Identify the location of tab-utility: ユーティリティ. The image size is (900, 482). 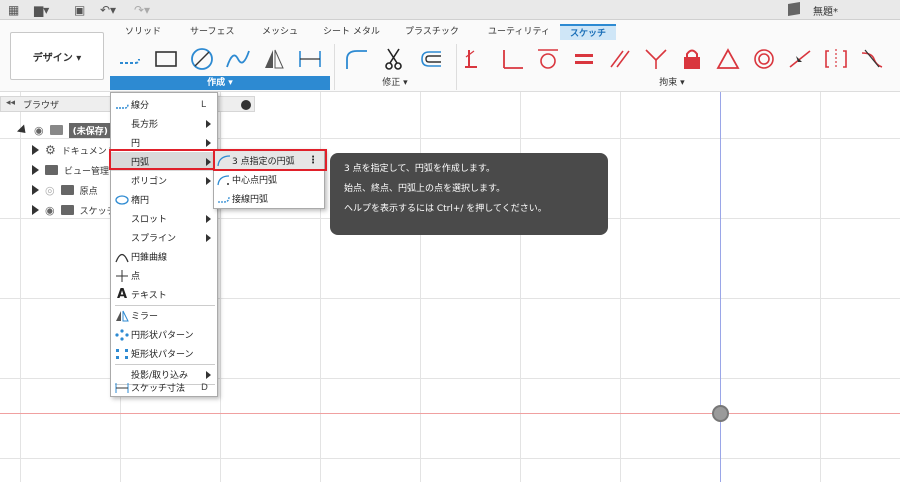
(519, 32).